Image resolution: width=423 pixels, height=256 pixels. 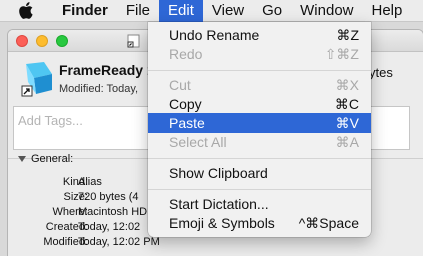 What do you see at coordinates (228, 11) in the screenshot?
I see `menu-view: View` at bounding box center [228, 11].